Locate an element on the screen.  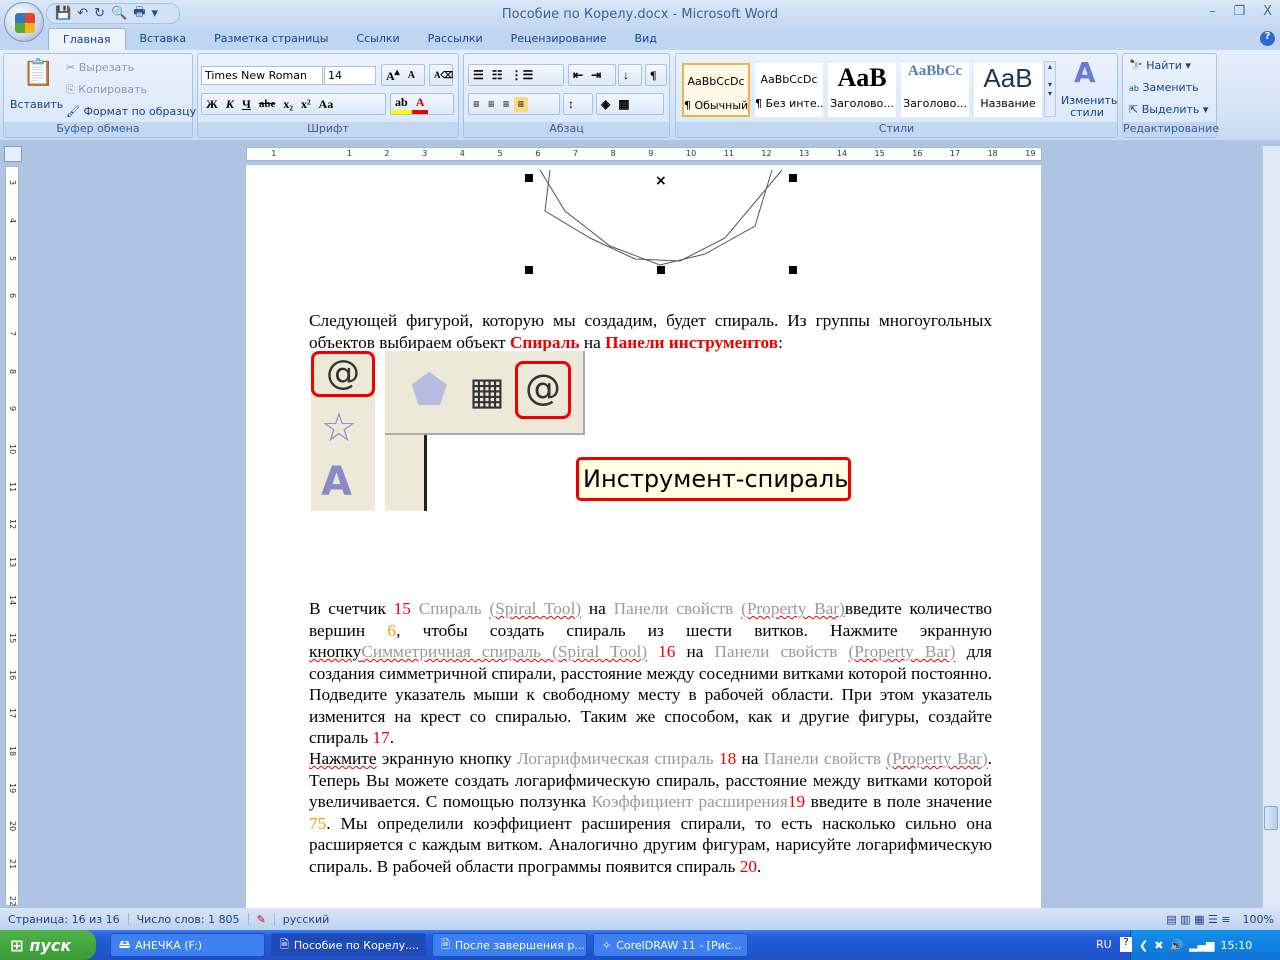
close-button: X is located at coordinates (1267, 11).